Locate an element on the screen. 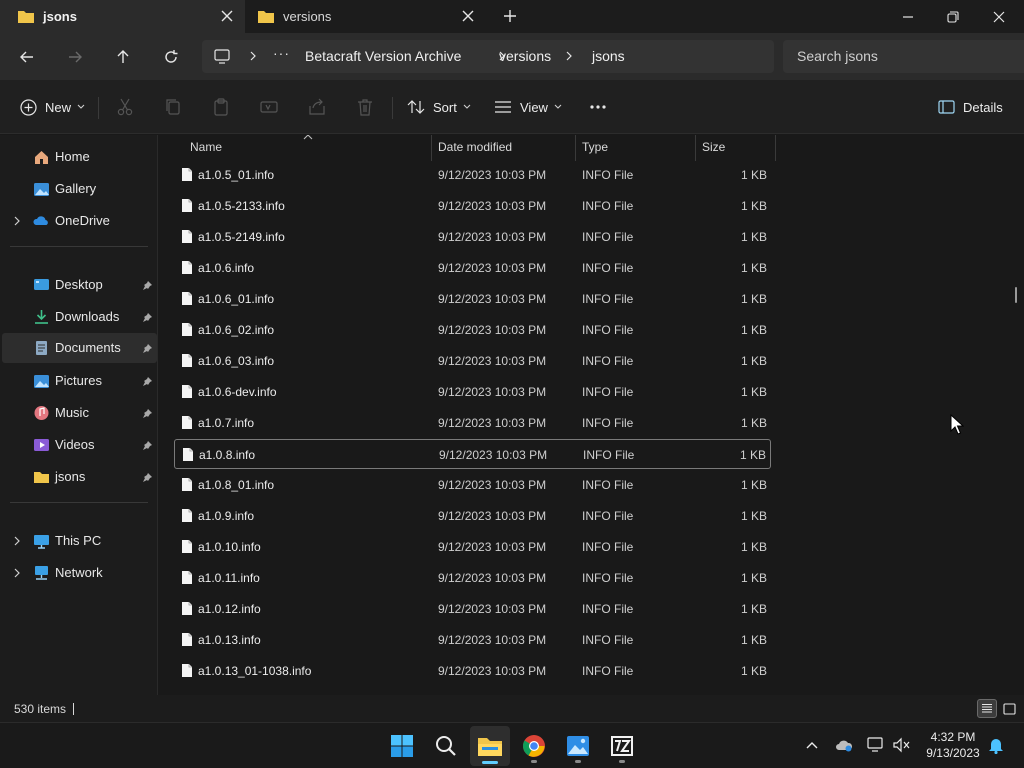  close-window-button is located at coordinates (999, 16).